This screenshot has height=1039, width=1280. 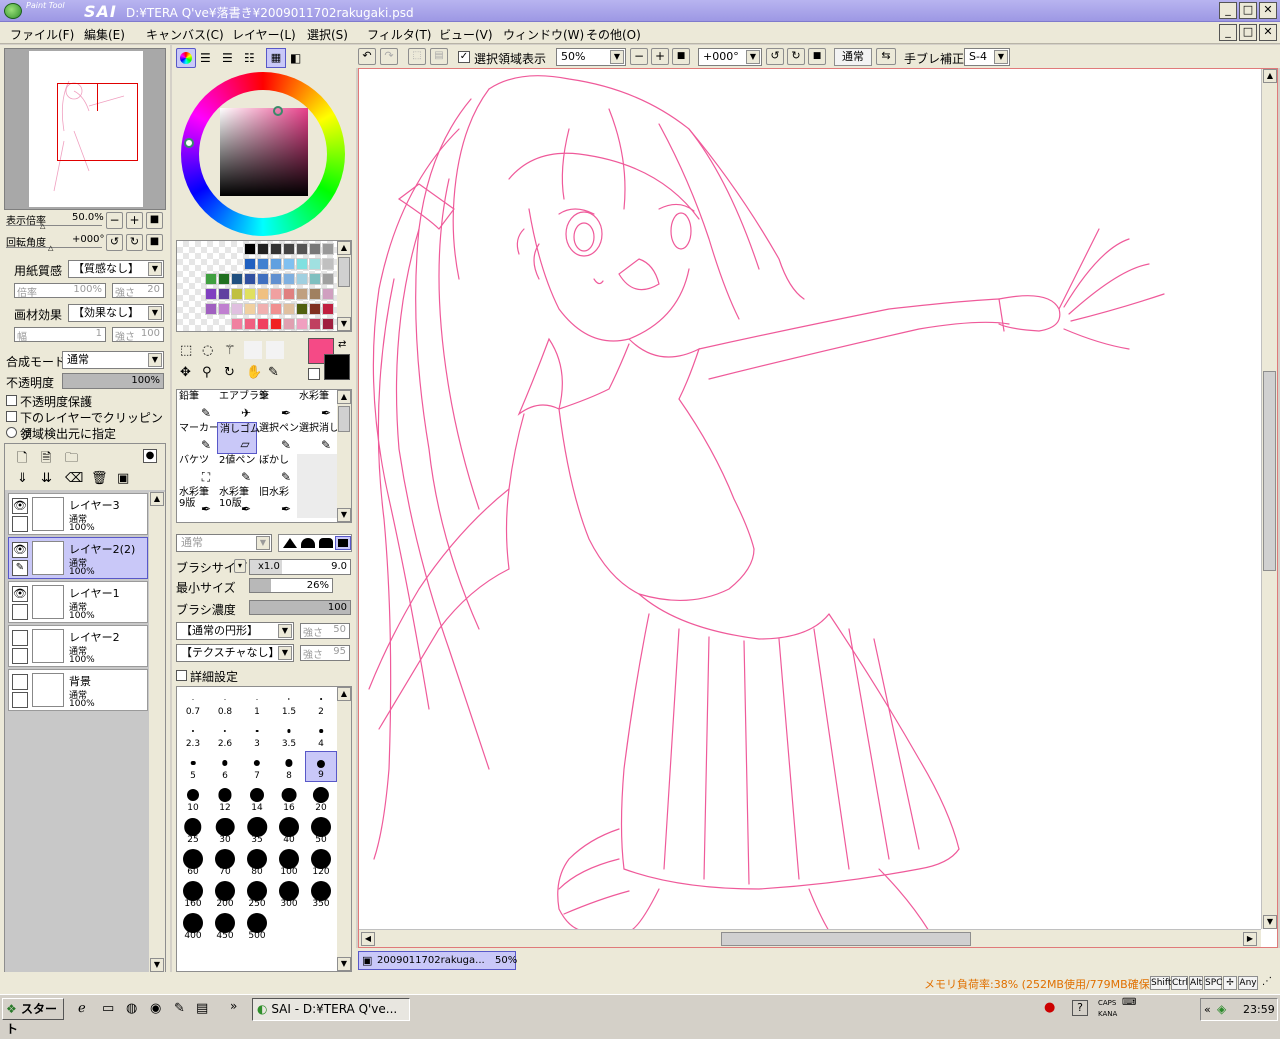 What do you see at coordinates (300, 607) in the screenshot?
I see `brush-density-slider: 100` at bounding box center [300, 607].